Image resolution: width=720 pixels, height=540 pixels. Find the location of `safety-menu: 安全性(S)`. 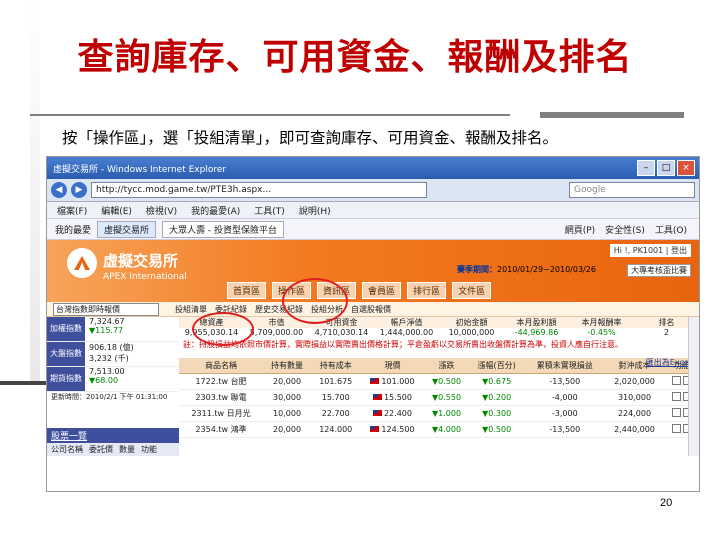

safety-menu: 安全性(S) is located at coordinates (625, 229).